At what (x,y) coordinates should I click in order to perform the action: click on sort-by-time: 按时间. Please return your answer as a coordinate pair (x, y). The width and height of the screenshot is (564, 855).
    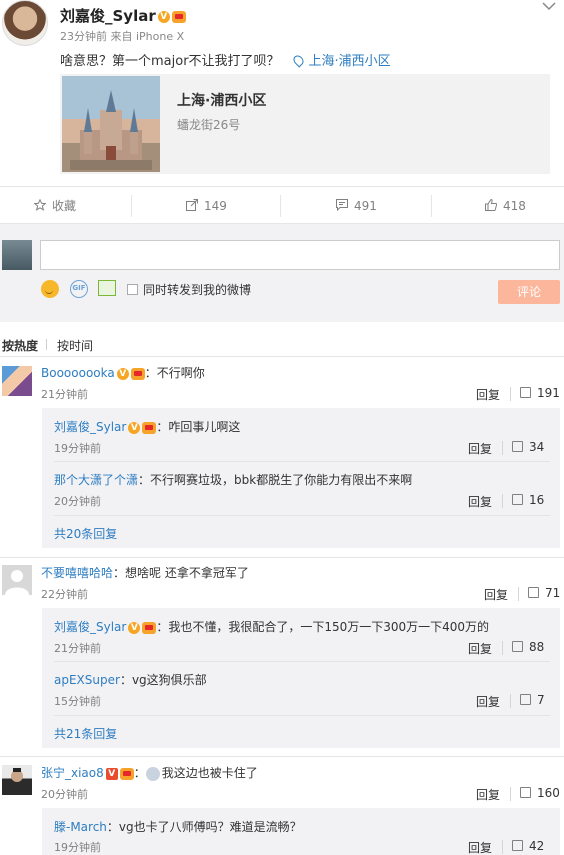
    Looking at the image, I should click on (75, 345).